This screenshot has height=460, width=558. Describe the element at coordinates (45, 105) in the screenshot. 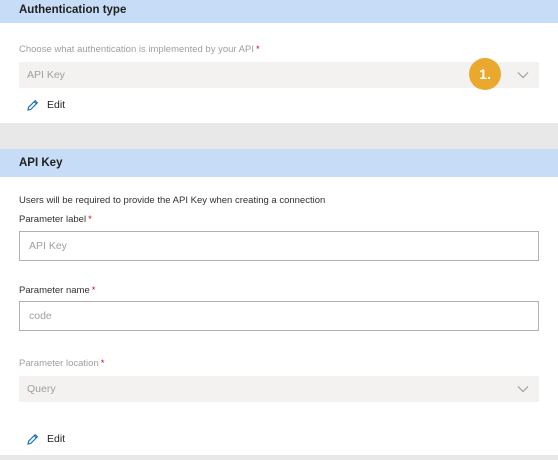

I see `auth-edit-button: Edit` at that location.